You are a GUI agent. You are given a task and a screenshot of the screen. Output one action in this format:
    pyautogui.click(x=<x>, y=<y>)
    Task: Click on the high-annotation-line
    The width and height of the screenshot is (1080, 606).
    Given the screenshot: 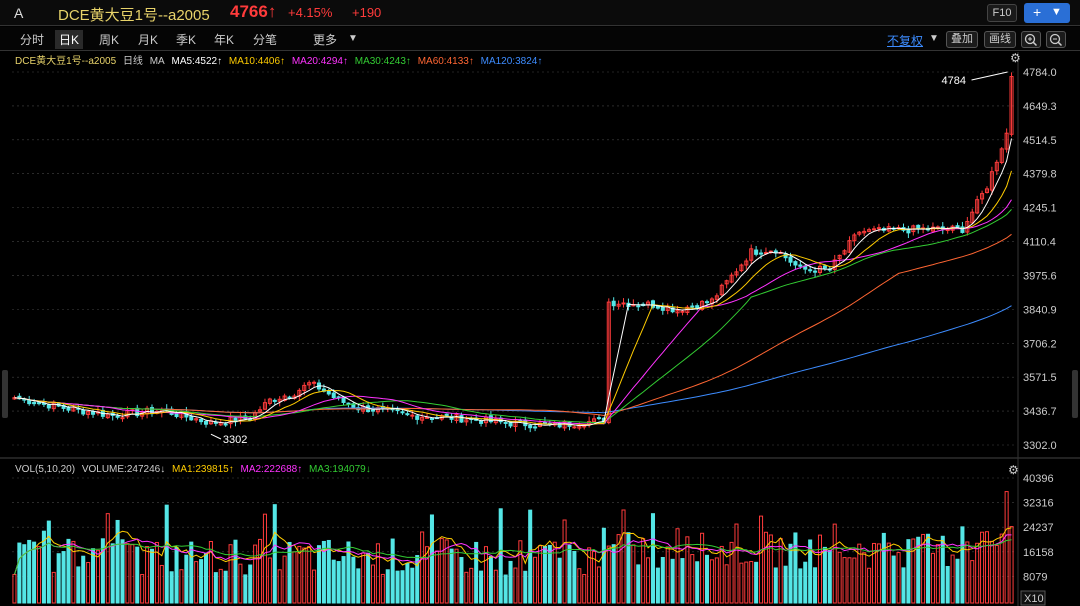 What is the action you would take?
    pyautogui.click(x=989, y=76)
    